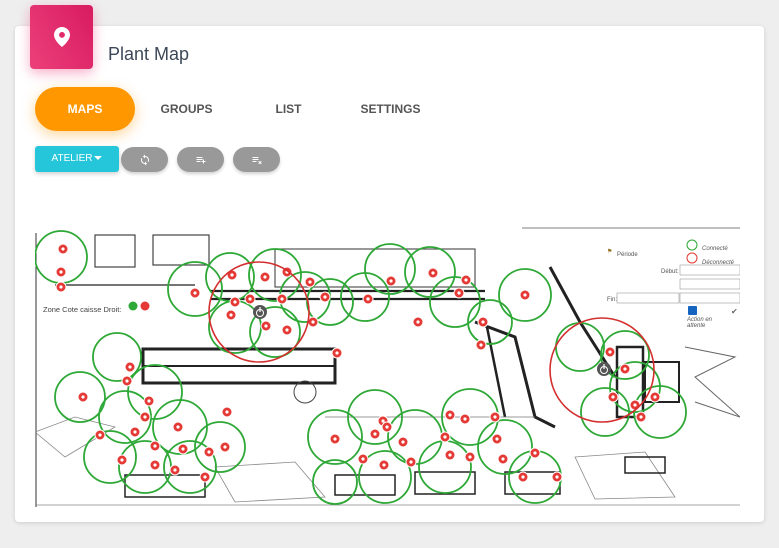 Image resolution: width=779 pixels, height=548 pixels. What do you see at coordinates (692, 258) in the screenshot?
I see `disconnected-legend-icon` at bounding box center [692, 258].